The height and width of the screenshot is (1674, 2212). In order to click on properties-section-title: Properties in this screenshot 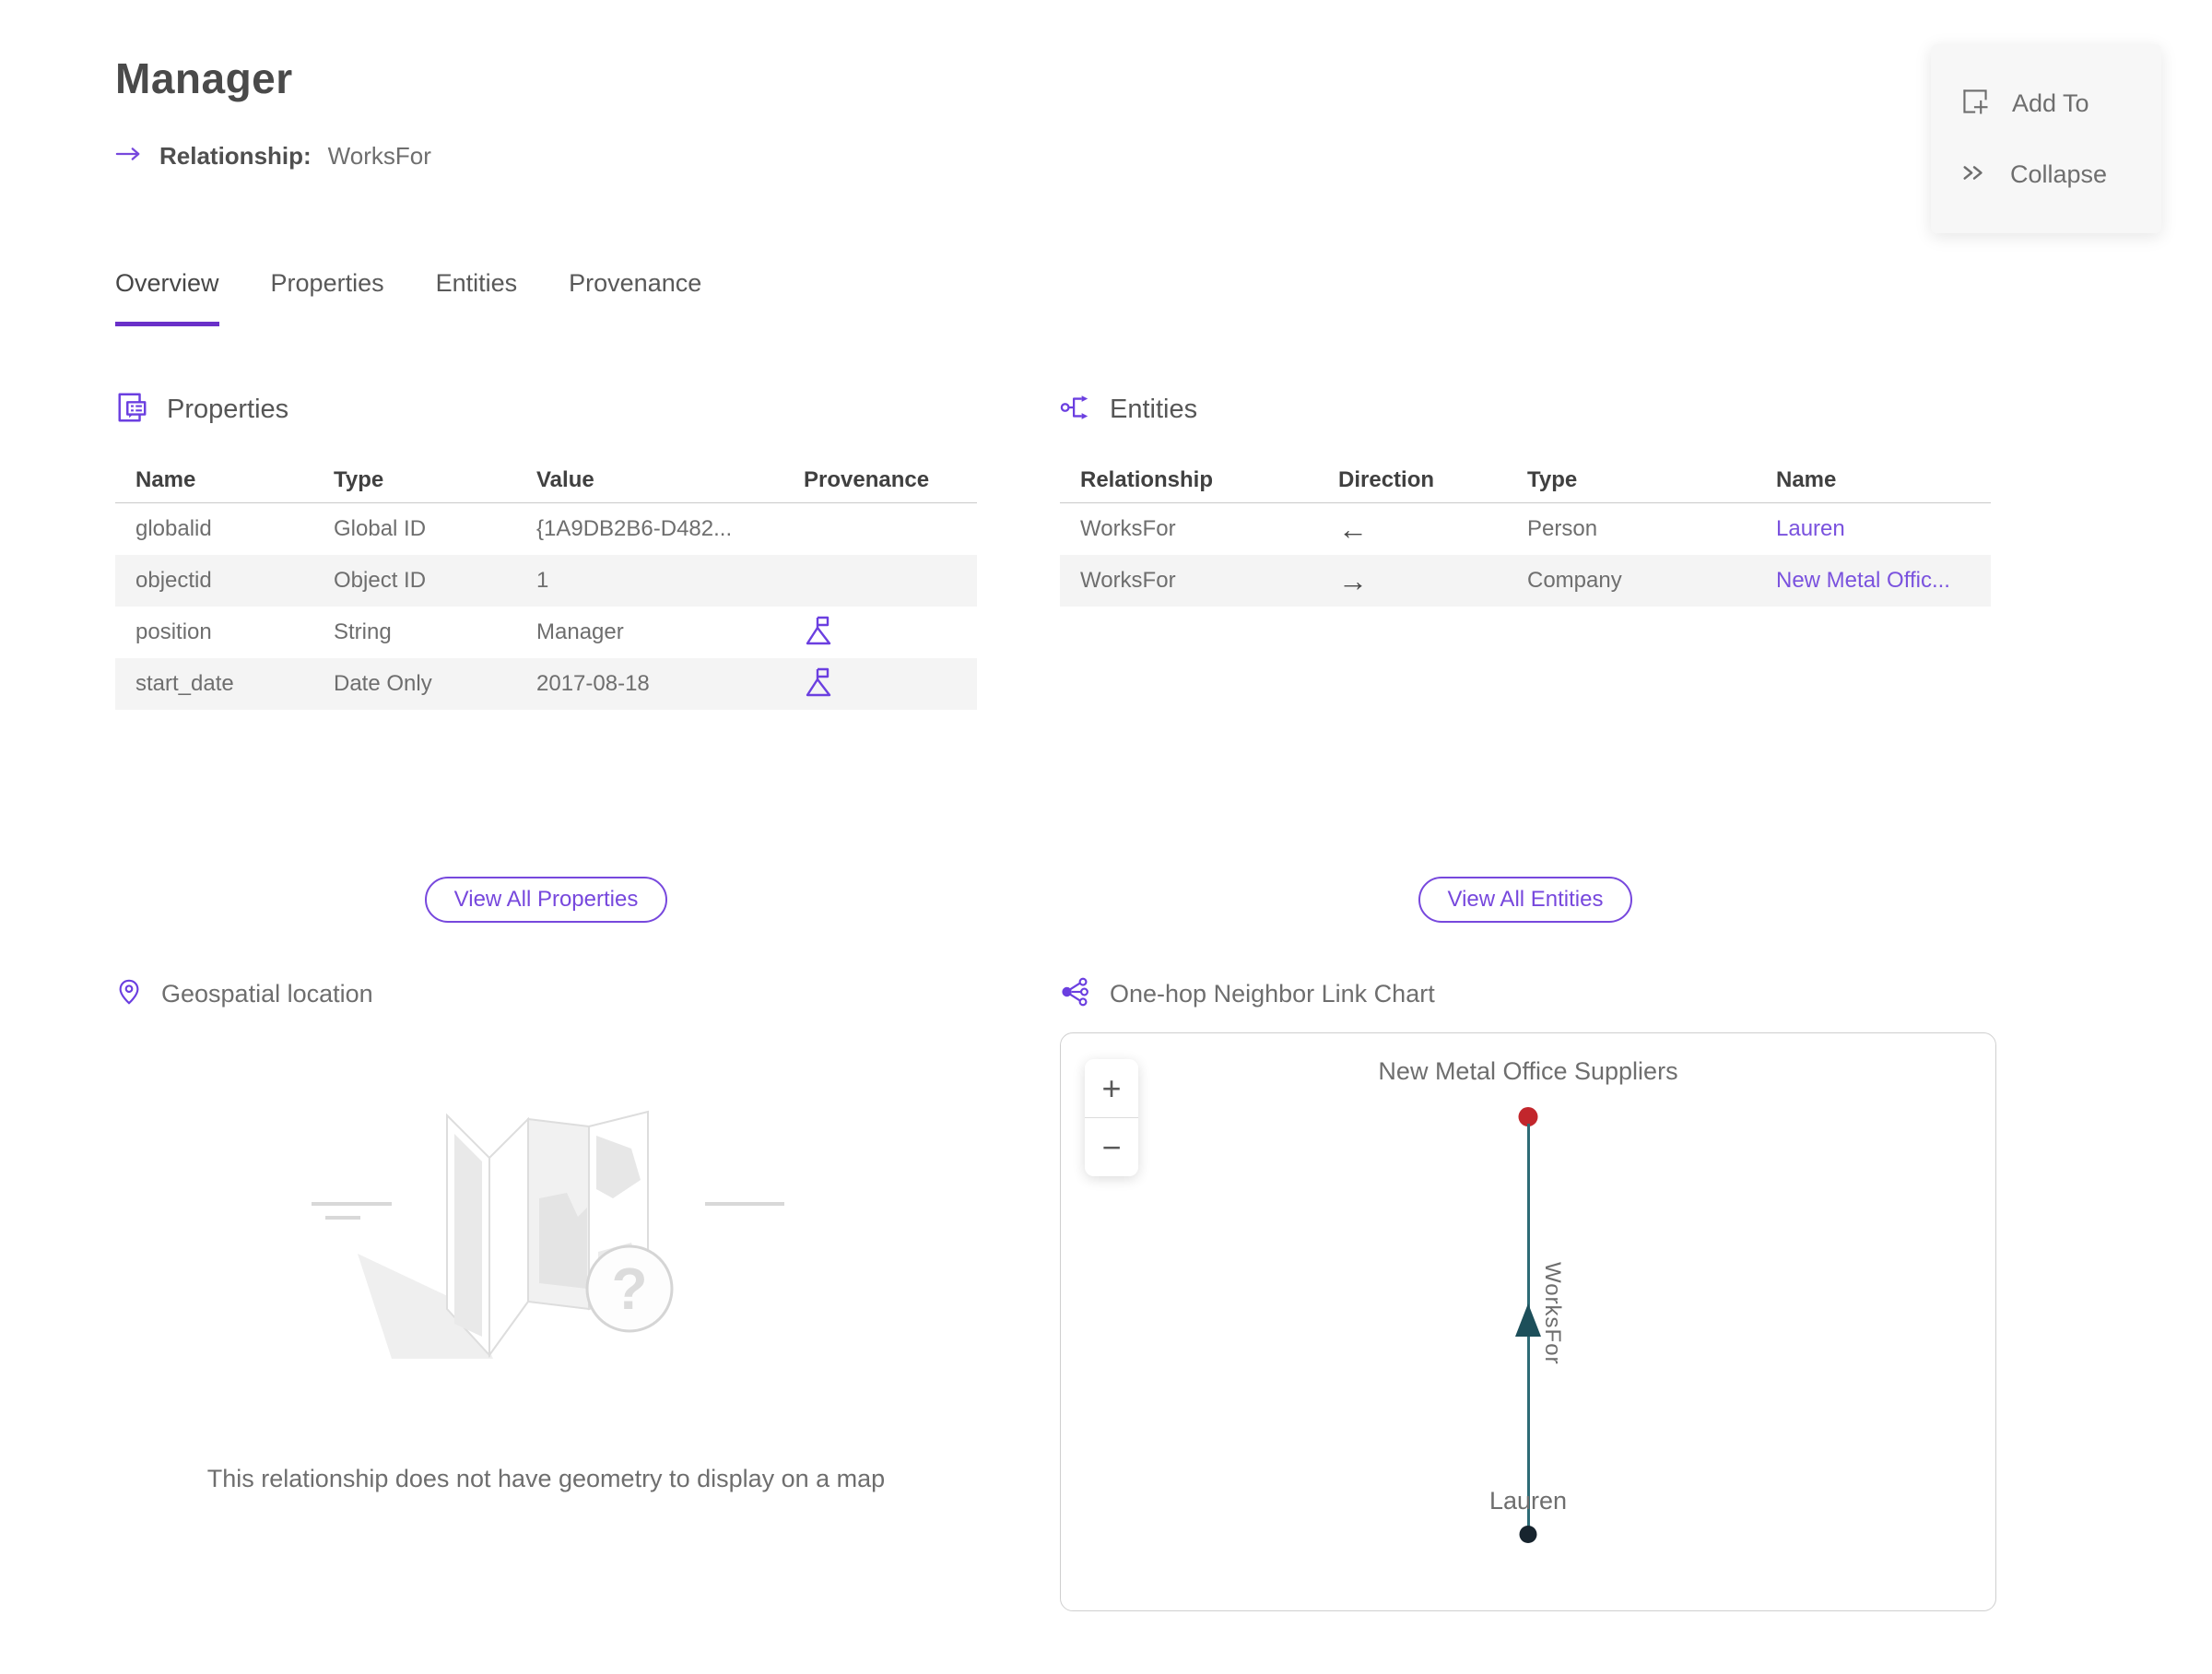, I will do `click(228, 409)`.